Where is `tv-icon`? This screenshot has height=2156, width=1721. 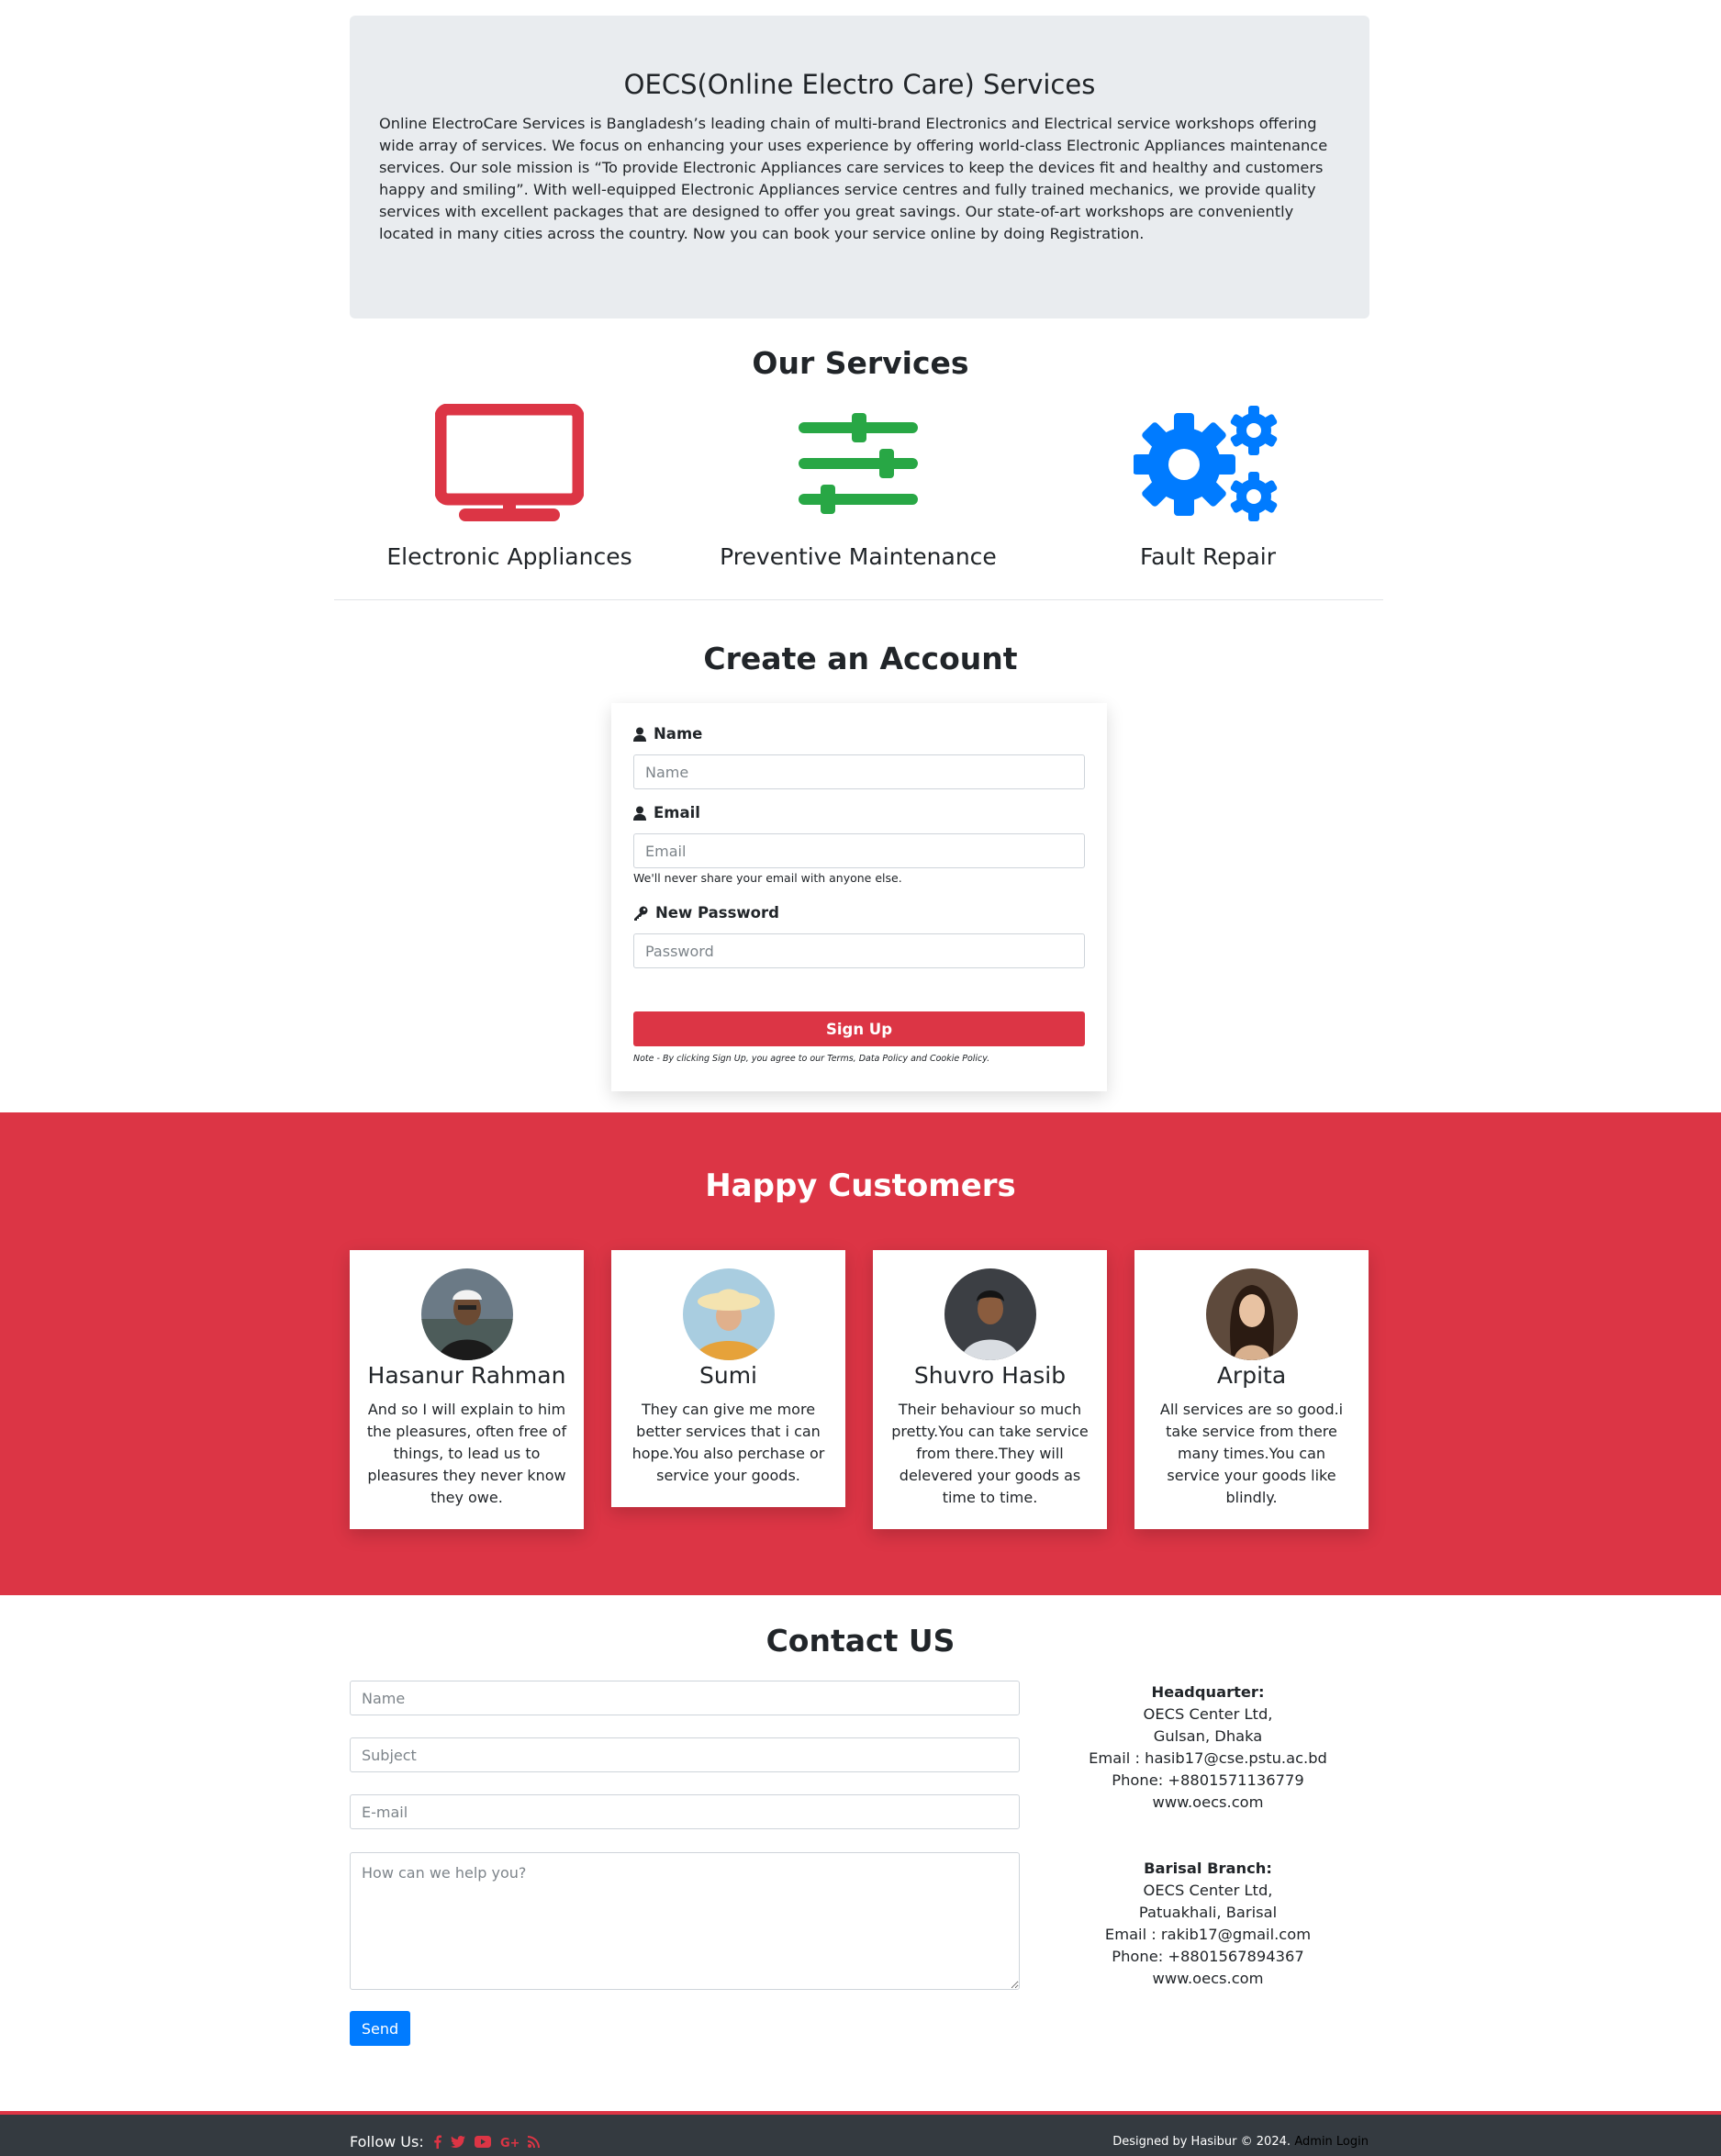 tv-icon is located at coordinates (509, 463).